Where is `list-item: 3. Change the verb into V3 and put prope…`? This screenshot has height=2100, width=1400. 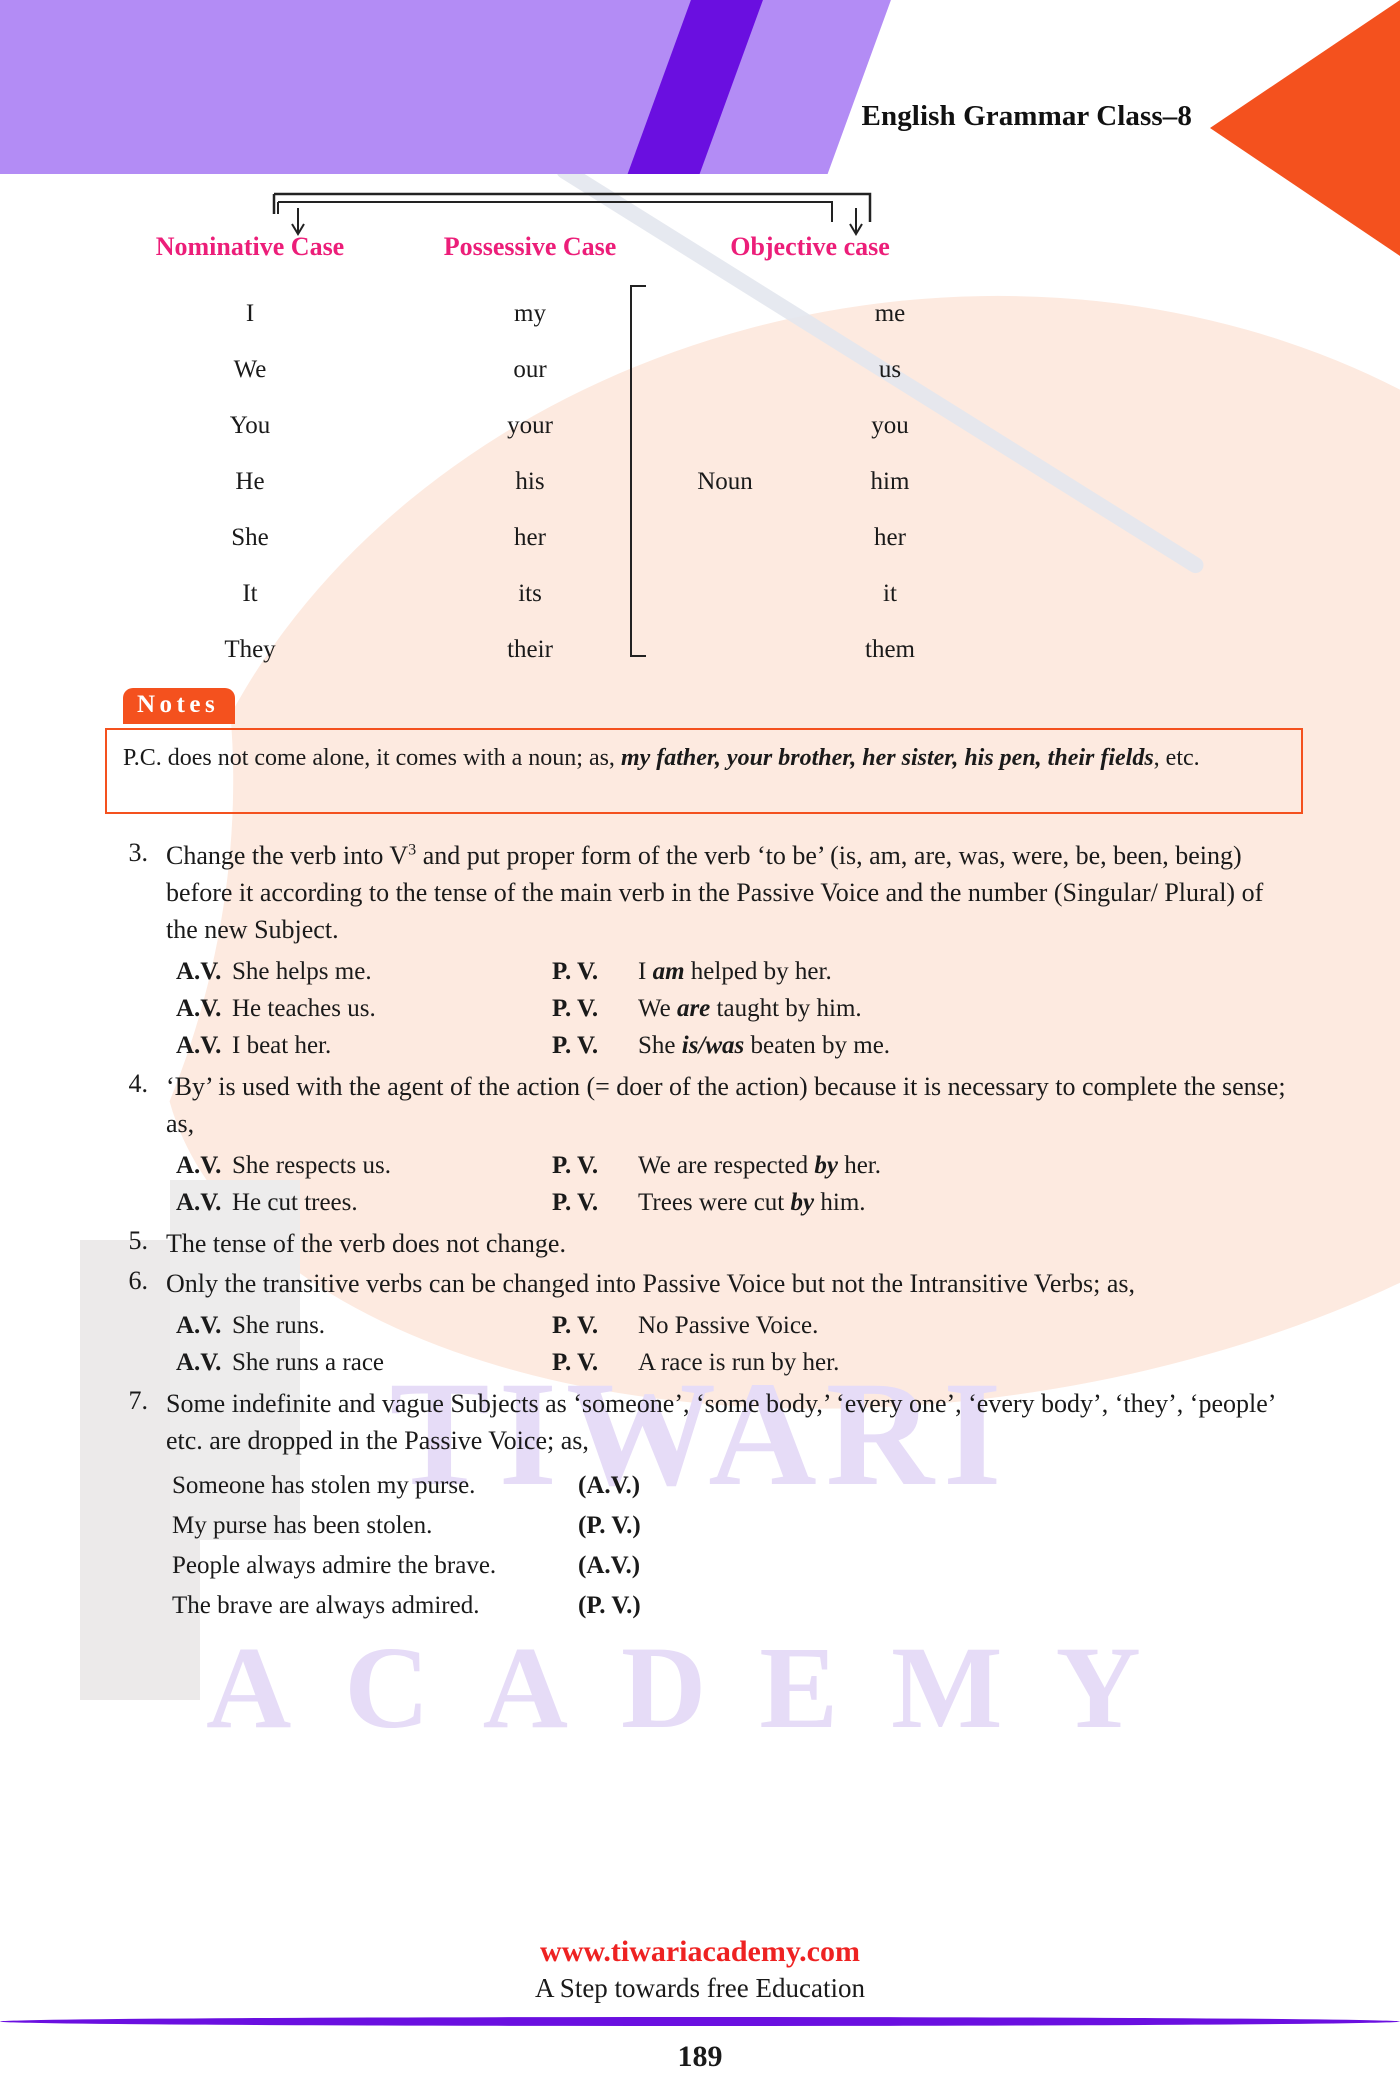
list-item: 3. Change the verb into V3 and put prope… is located at coordinates (700, 893).